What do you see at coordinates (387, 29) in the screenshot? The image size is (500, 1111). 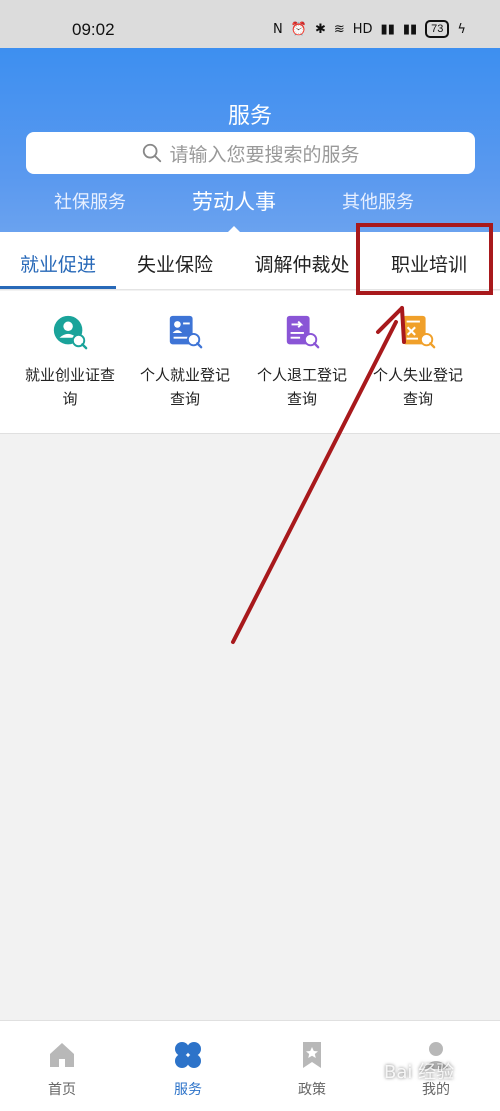 I see `signal-icon: ▮▮` at bounding box center [387, 29].